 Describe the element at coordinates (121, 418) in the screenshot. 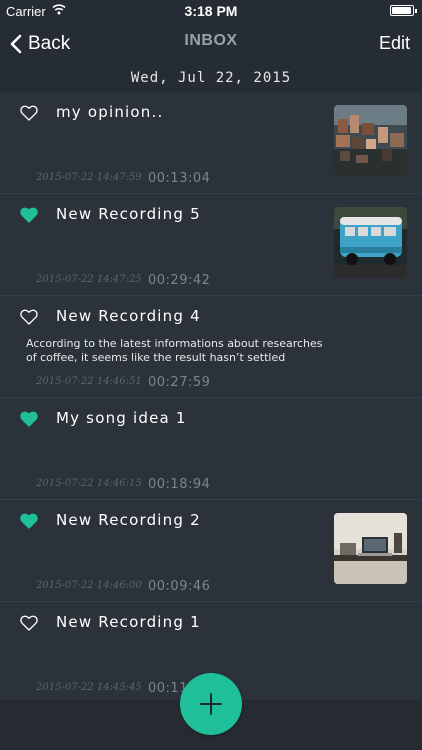

I see `recording-title: My song idea 1` at that location.